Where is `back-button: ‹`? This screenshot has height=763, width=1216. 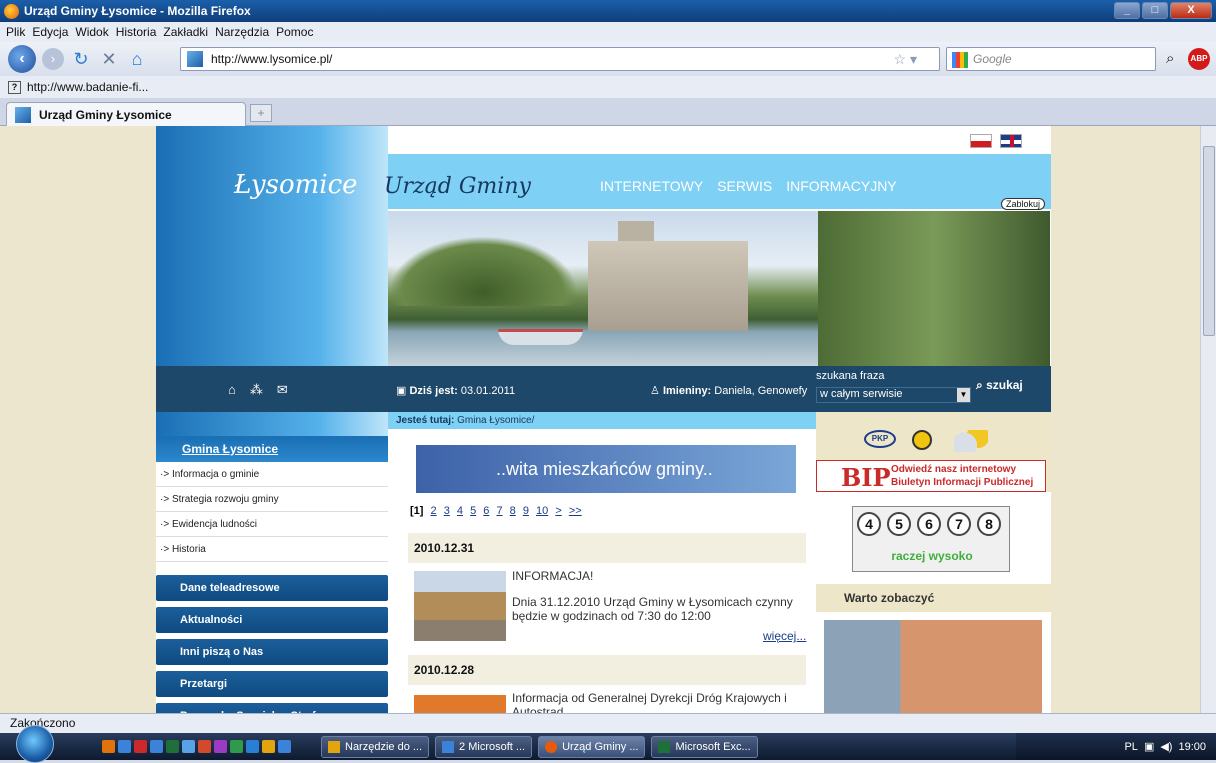 back-button: ‹ is located at coordinates (22, 59).